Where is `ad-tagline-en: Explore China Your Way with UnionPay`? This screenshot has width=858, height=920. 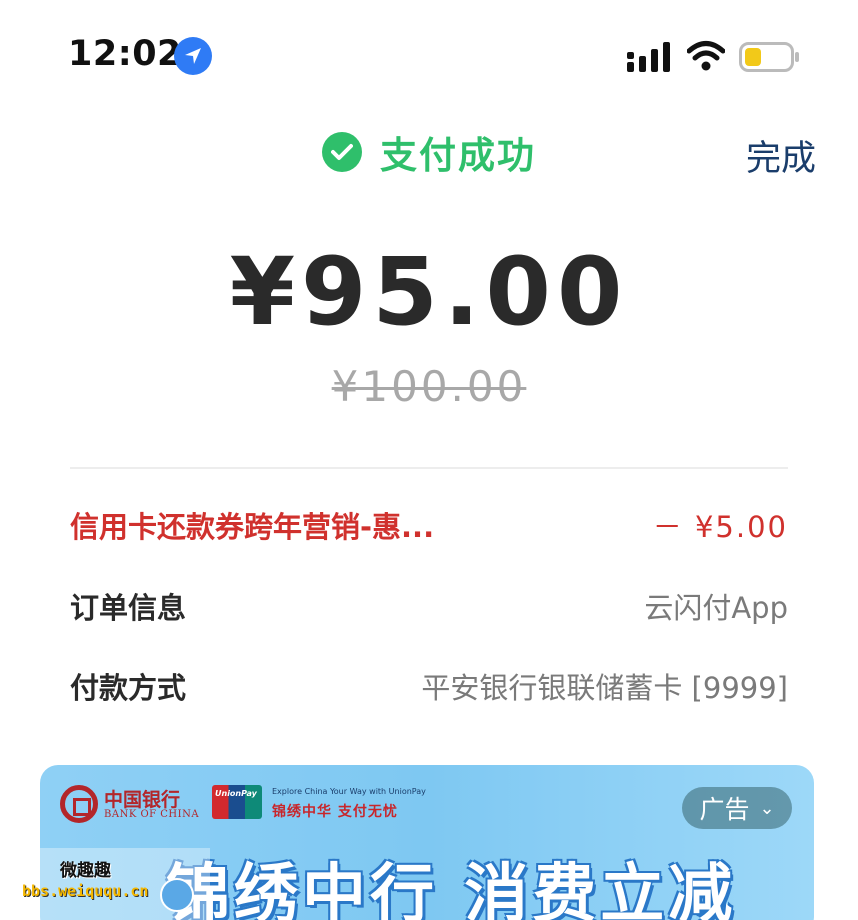 ad-tagline-en: Explore China Your Way with UnionPay is located at coordinates (349, 791).